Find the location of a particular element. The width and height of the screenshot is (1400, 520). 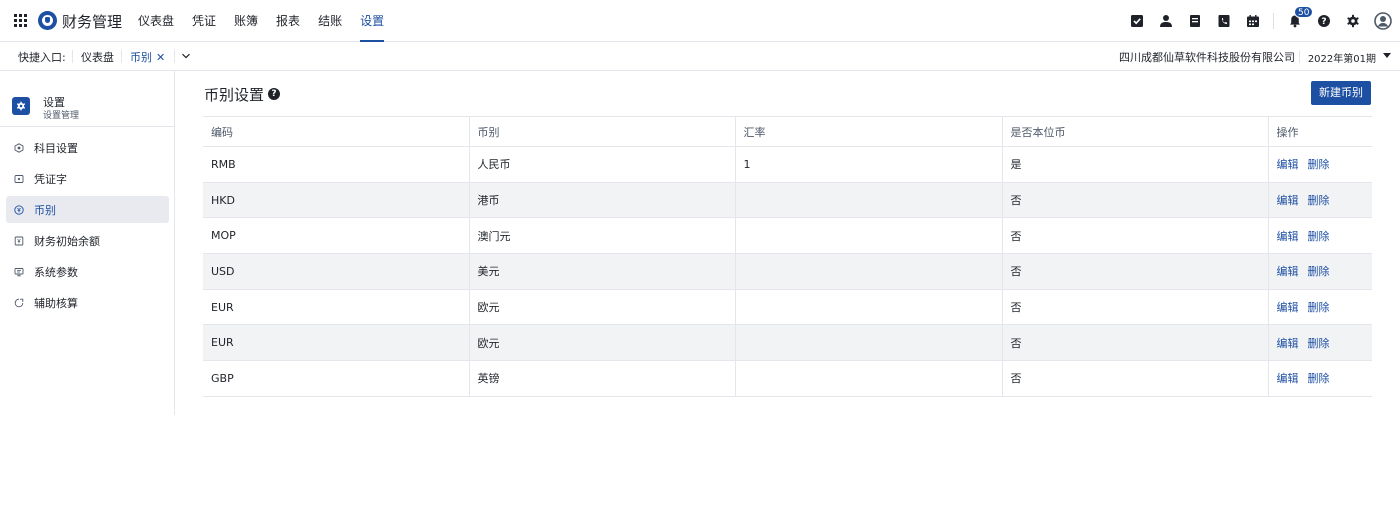

top-toolbar: 50 ? is located at coordinates (1254, 21).